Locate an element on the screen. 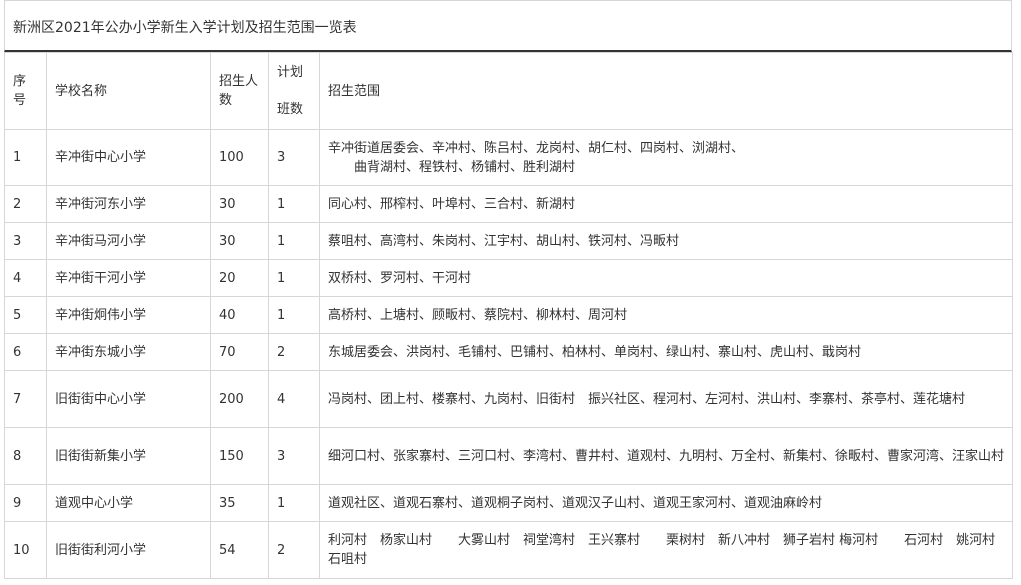  row-enroll: 70 is located at coordinates (239, 352).